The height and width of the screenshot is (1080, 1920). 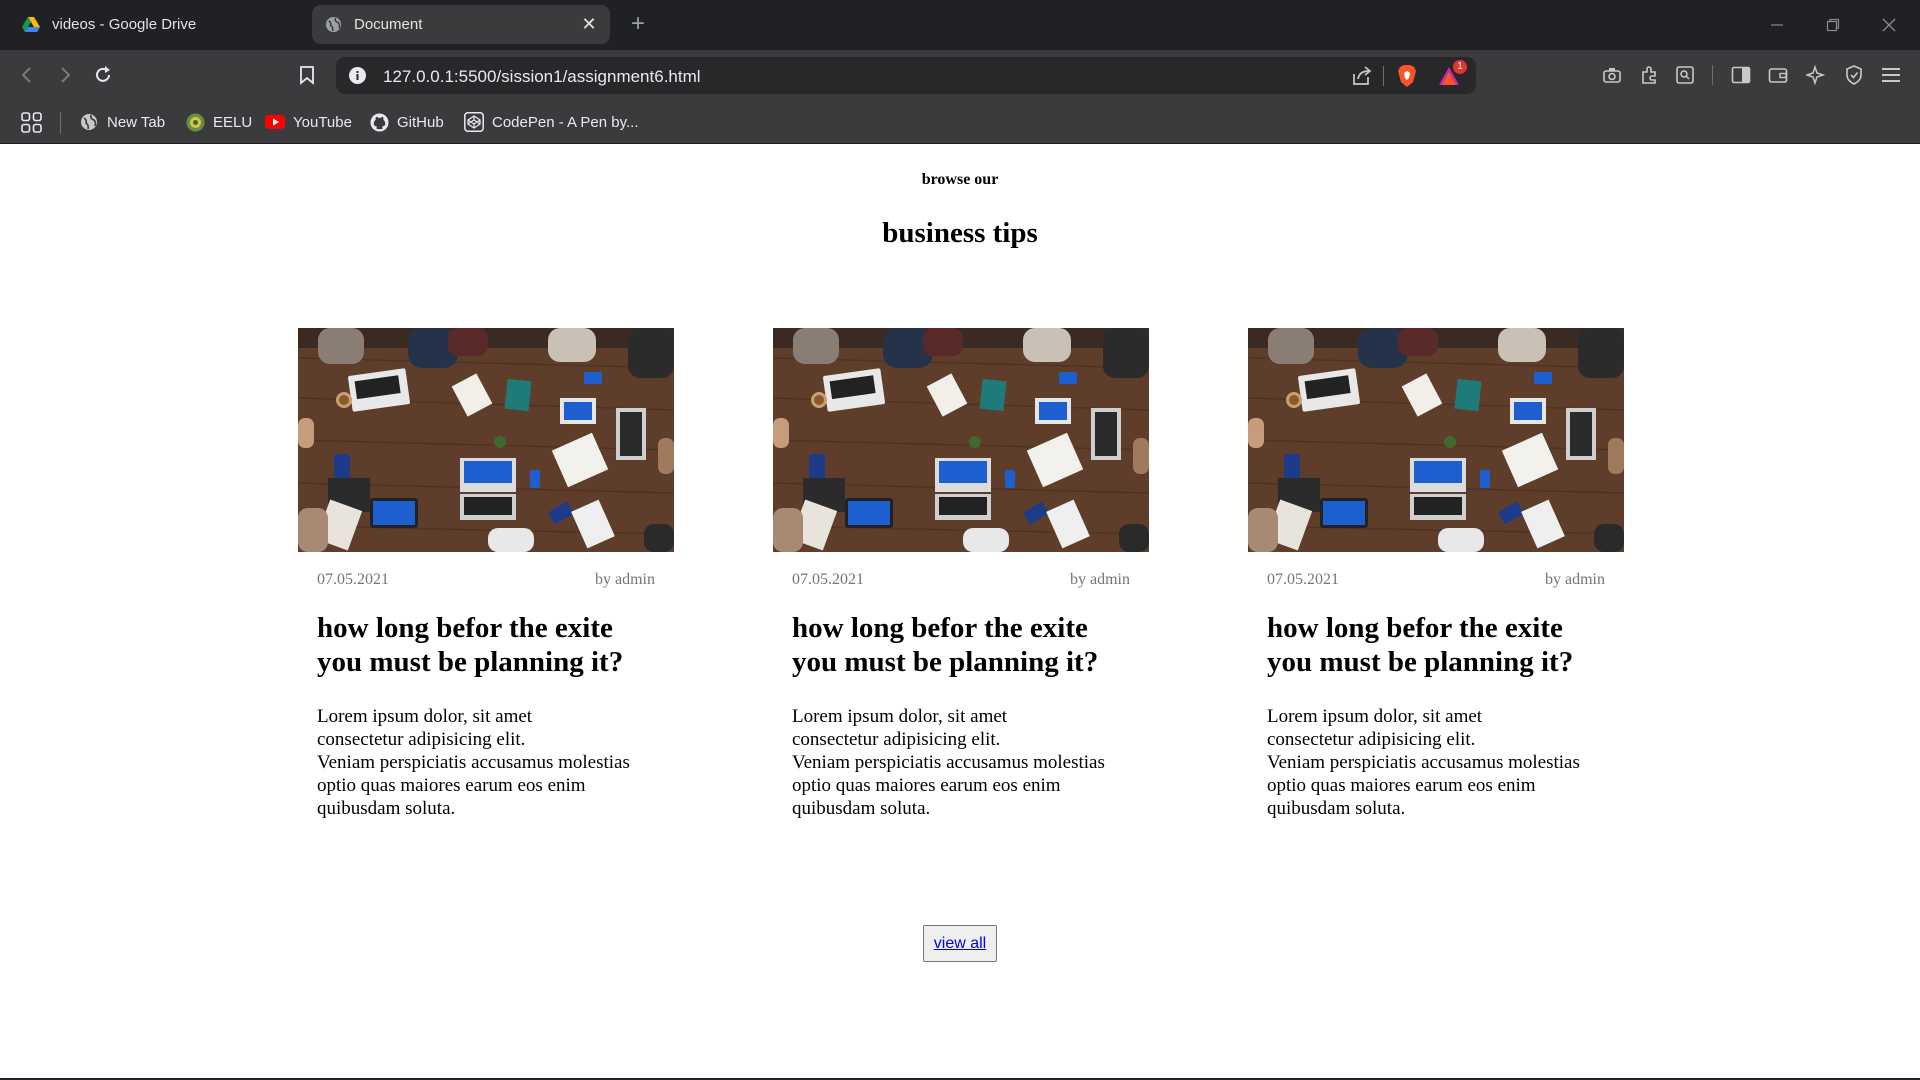 I want to click on extensions-icon, so click(x=1649, y=75).